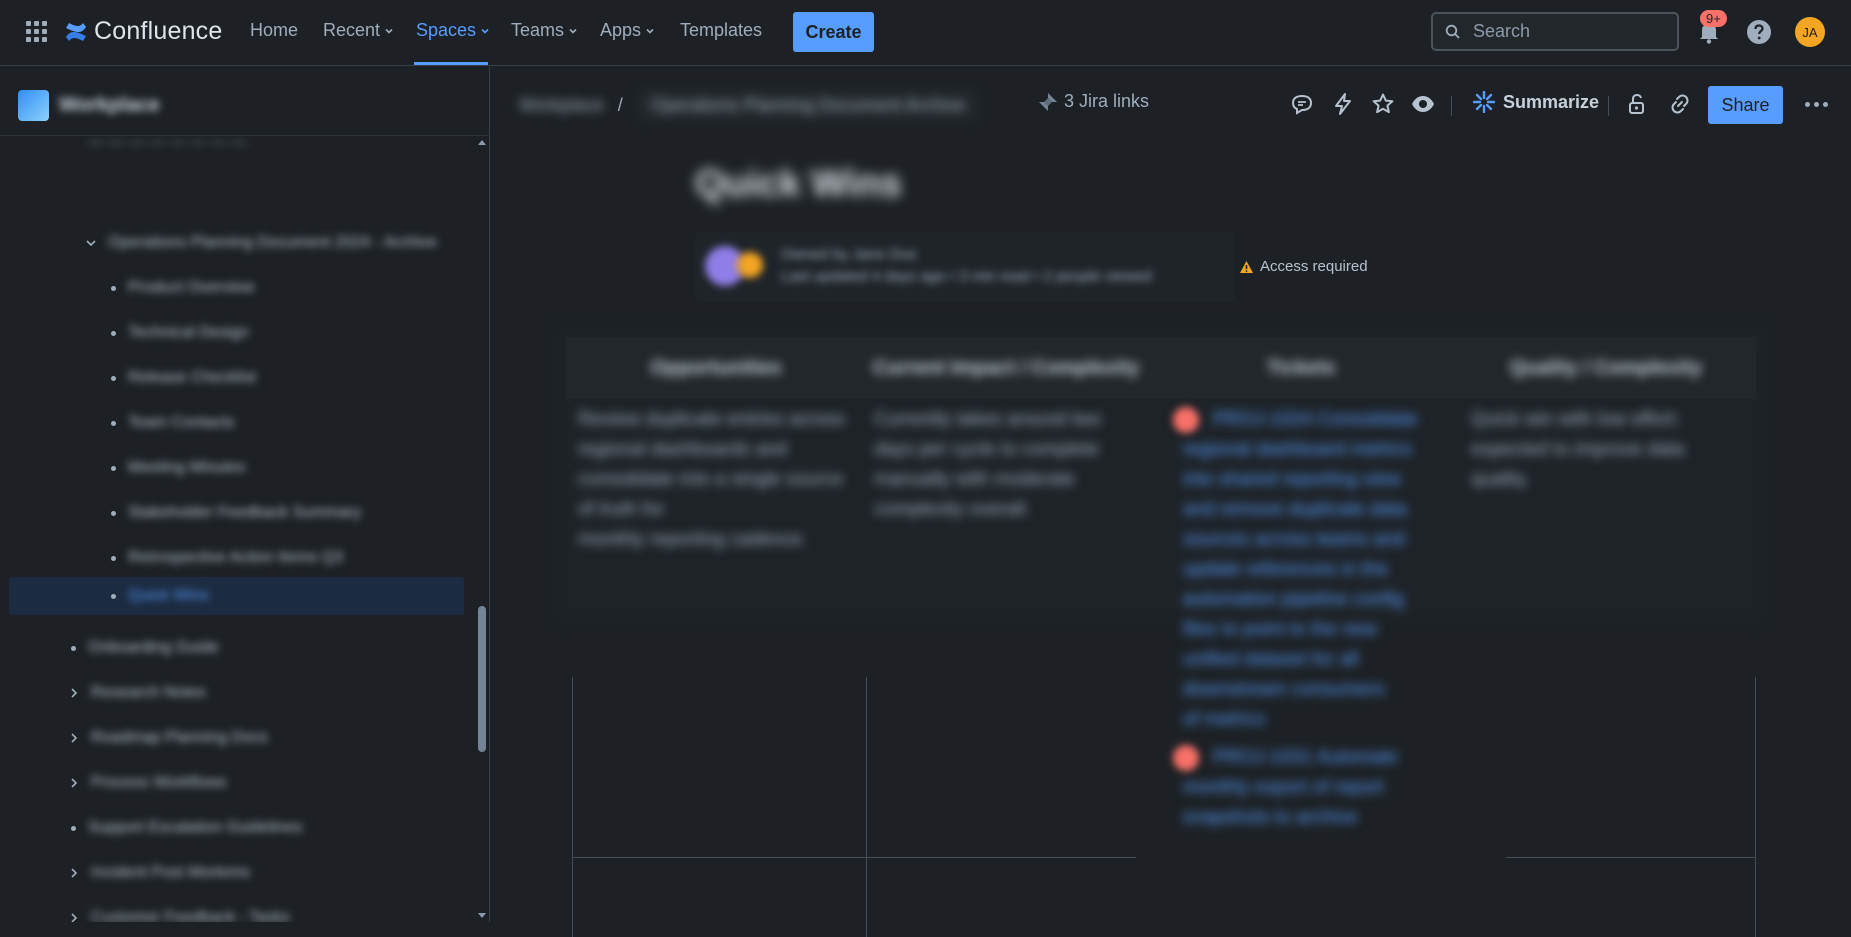  What do you see at coordinates (482, 529) in the screenshot?
I see `sidebar-scrollbar` at bounding box center [482, 529].